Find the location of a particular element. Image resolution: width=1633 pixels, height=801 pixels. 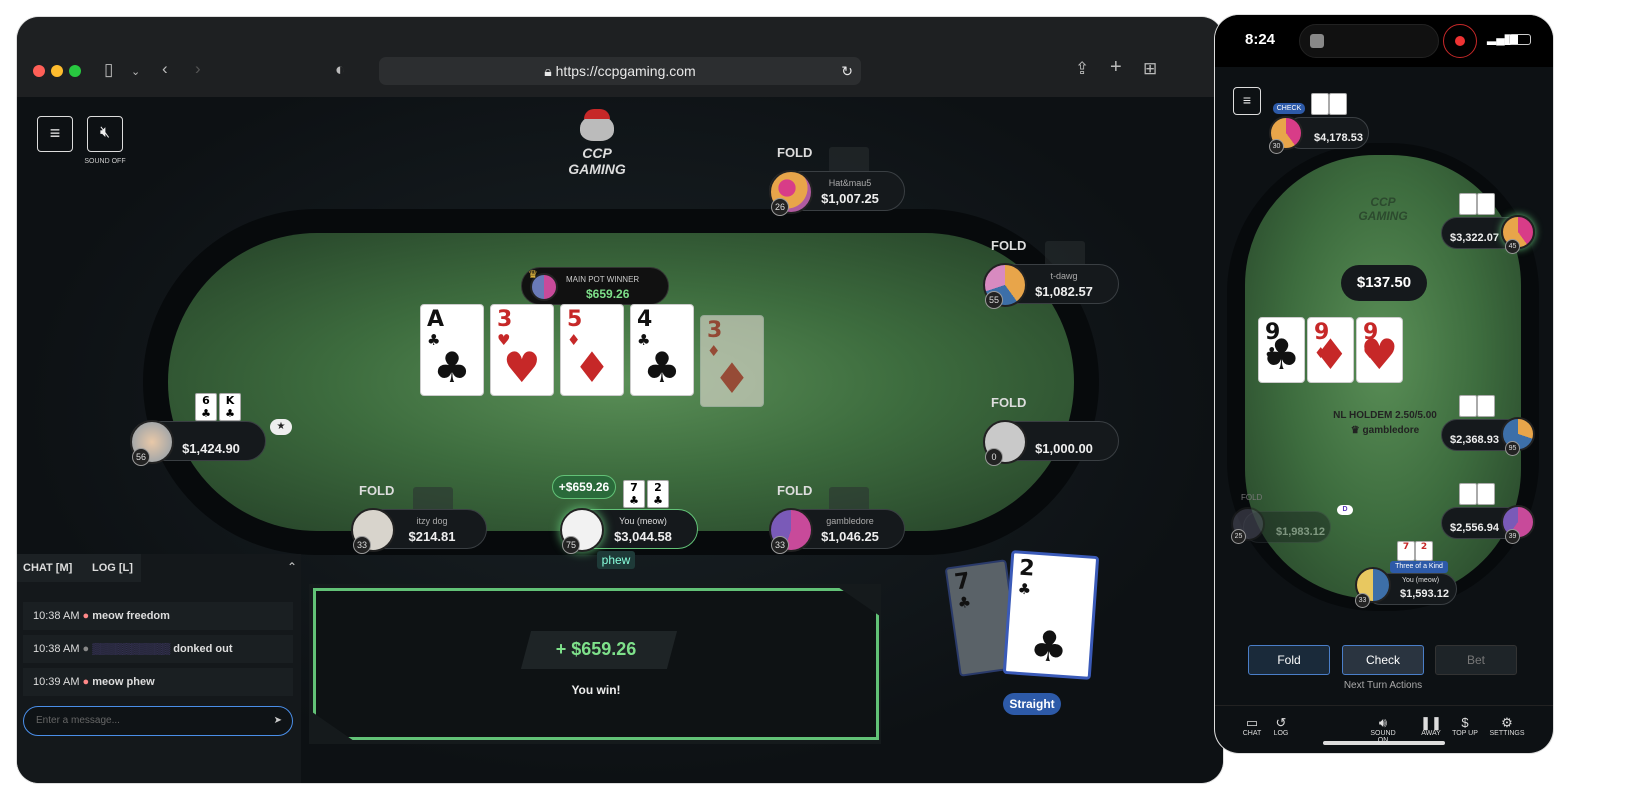

level-badge: 45 is located at coordinates (1512, 246).